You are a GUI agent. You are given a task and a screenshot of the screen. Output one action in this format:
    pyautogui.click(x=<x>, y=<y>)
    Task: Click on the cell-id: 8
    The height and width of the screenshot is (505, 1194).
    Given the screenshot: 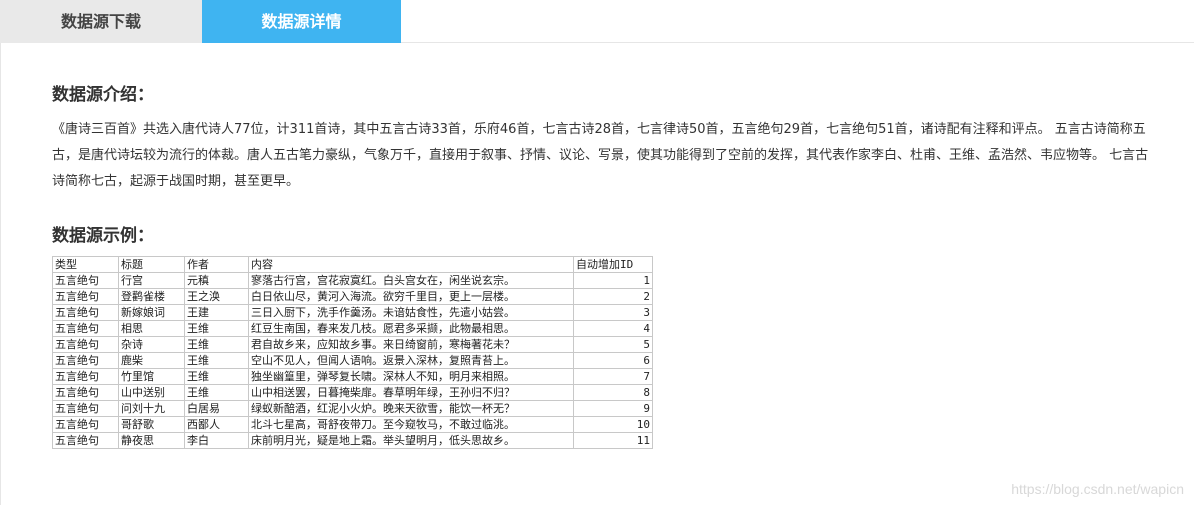 What is the action you would take?
    pyautogui.click(x=613, y=392)
    